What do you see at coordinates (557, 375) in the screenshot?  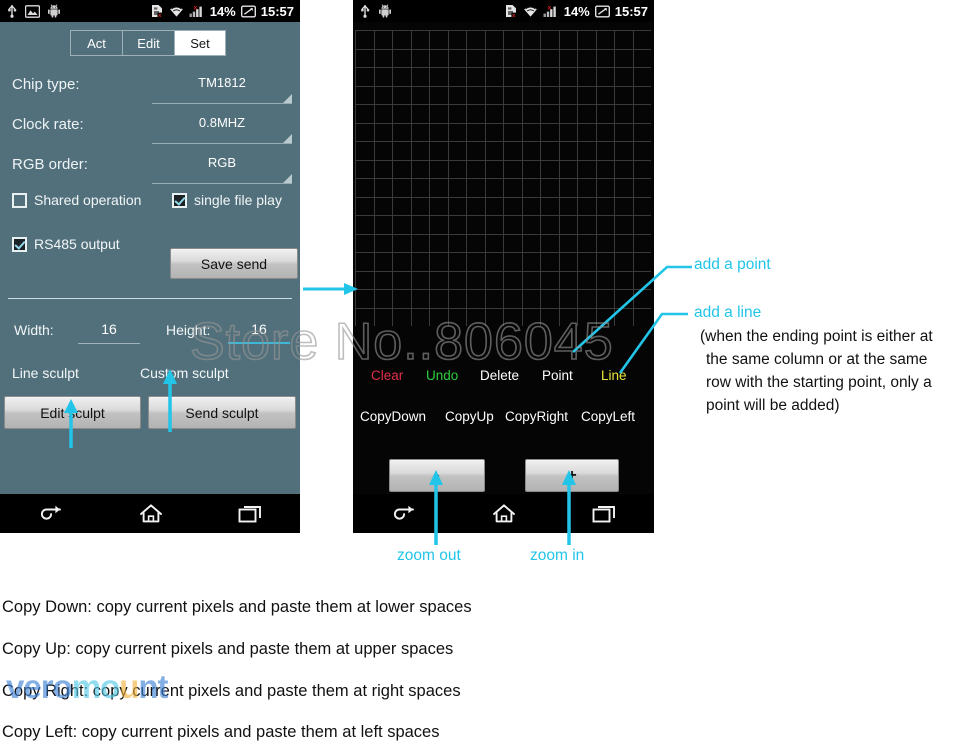 I see `point-button: Point` at bounding box center [557, 375].